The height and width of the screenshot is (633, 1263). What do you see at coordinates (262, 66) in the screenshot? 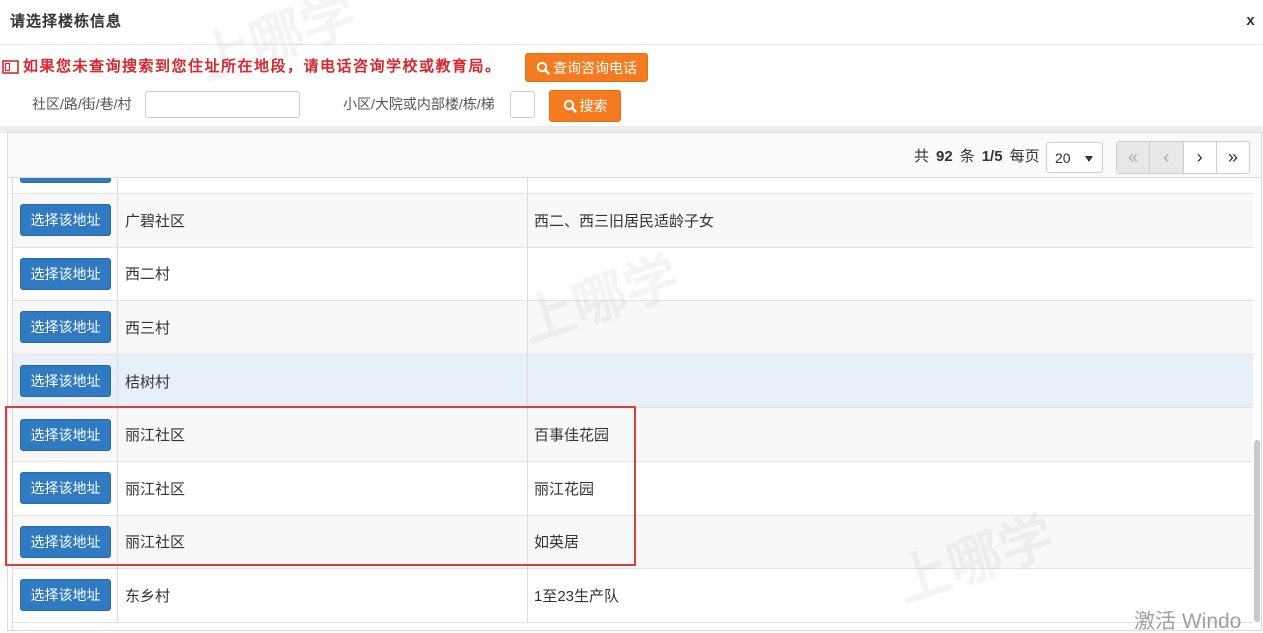
I see `notice-message: 如果您未查询搜索到您住址所在地段，请电话咨询学校或教育局。` at bounding box center [262, 66].